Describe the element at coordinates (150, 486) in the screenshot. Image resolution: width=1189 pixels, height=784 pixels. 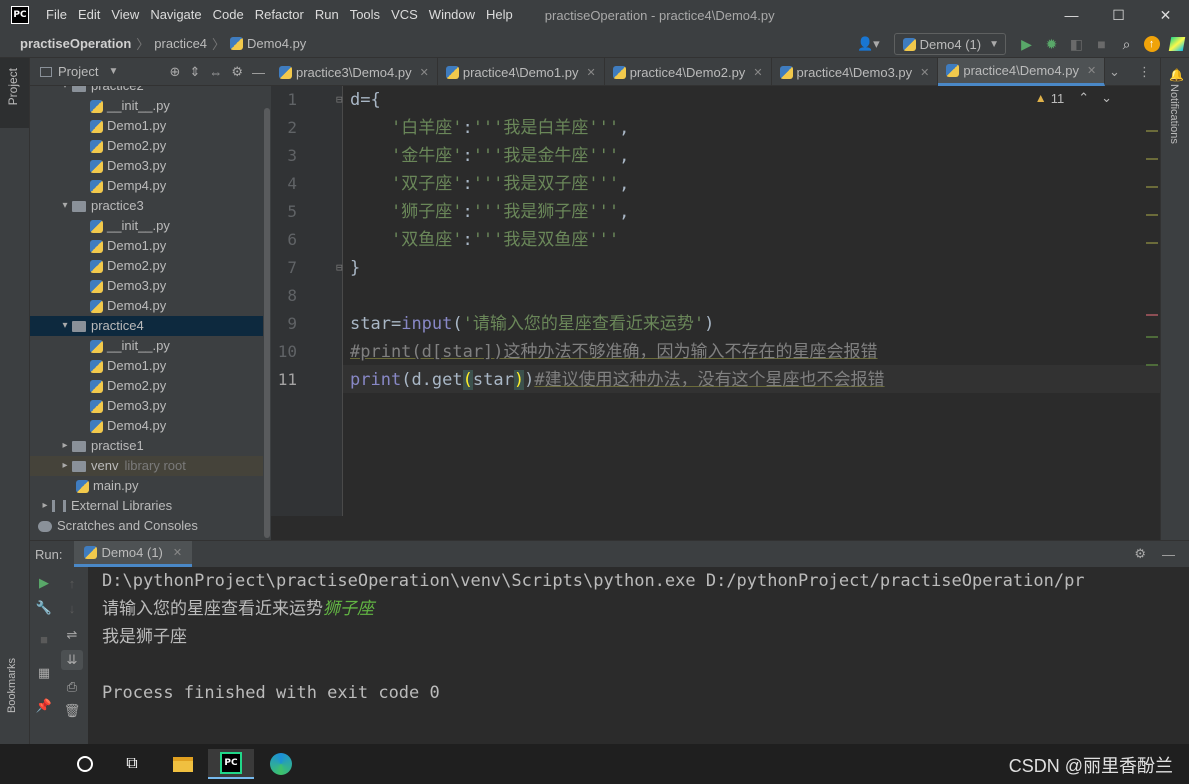
I see `tree-item: main.py` at that location.